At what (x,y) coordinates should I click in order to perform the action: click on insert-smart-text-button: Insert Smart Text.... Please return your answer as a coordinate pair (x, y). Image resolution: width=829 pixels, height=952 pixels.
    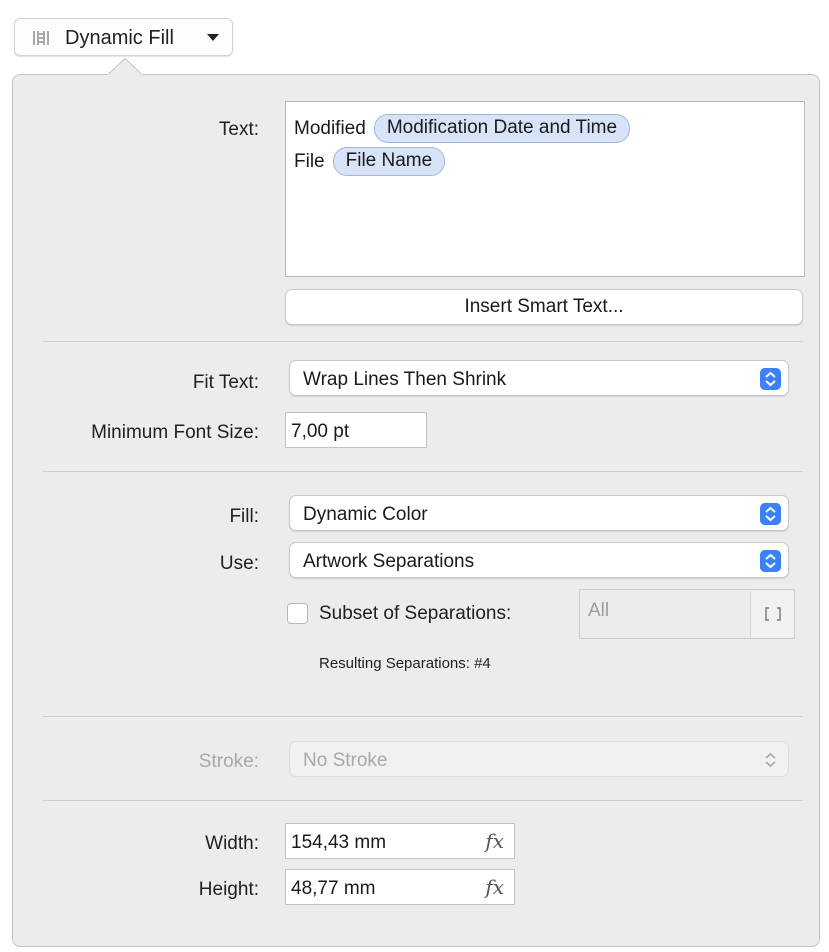
    Looking at the image, I should click on (544, 307).